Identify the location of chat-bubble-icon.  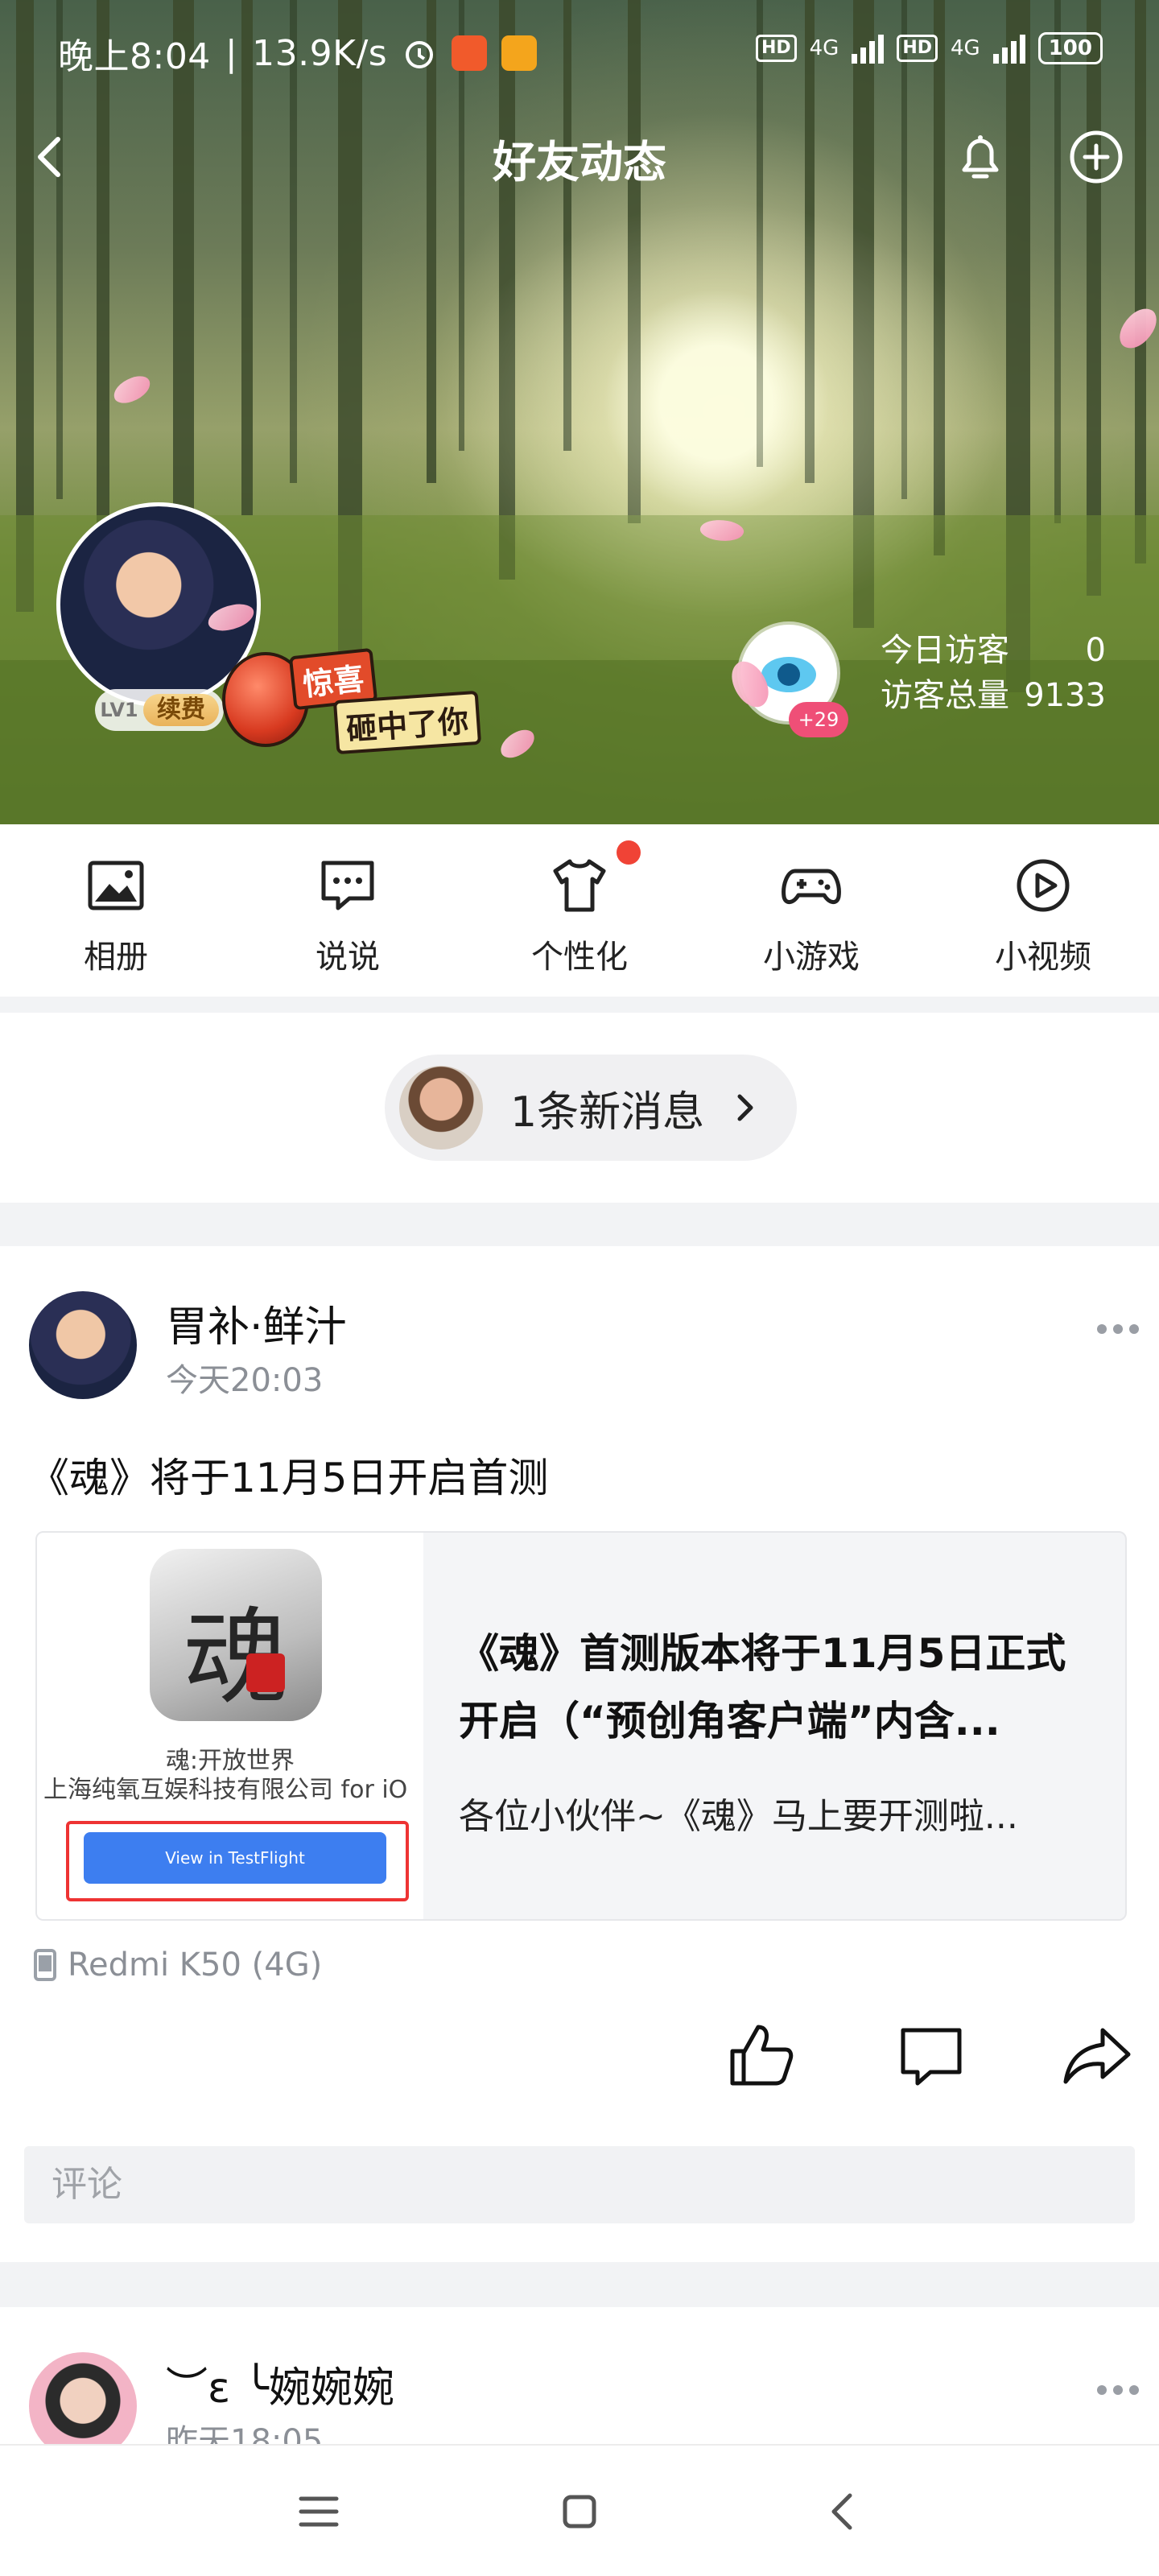
(347, 885).